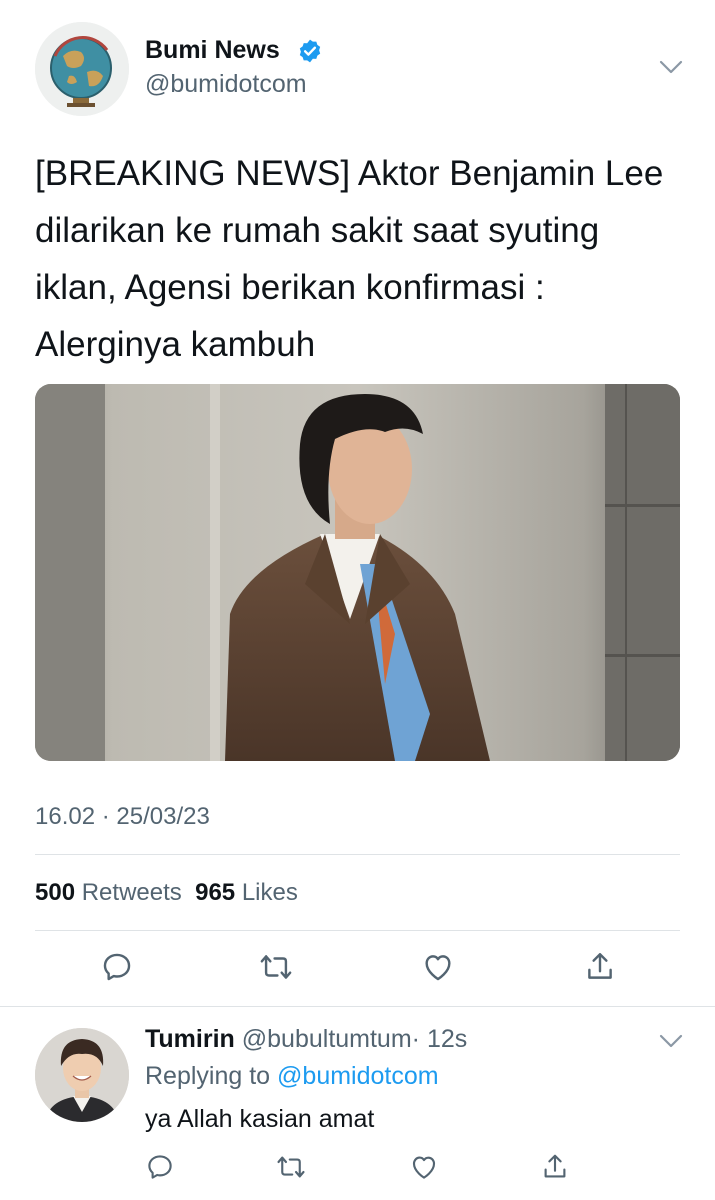 The height and width of the screenshot is (1200, 715). I want to click on retweets-count: 500, so click(55, 892).